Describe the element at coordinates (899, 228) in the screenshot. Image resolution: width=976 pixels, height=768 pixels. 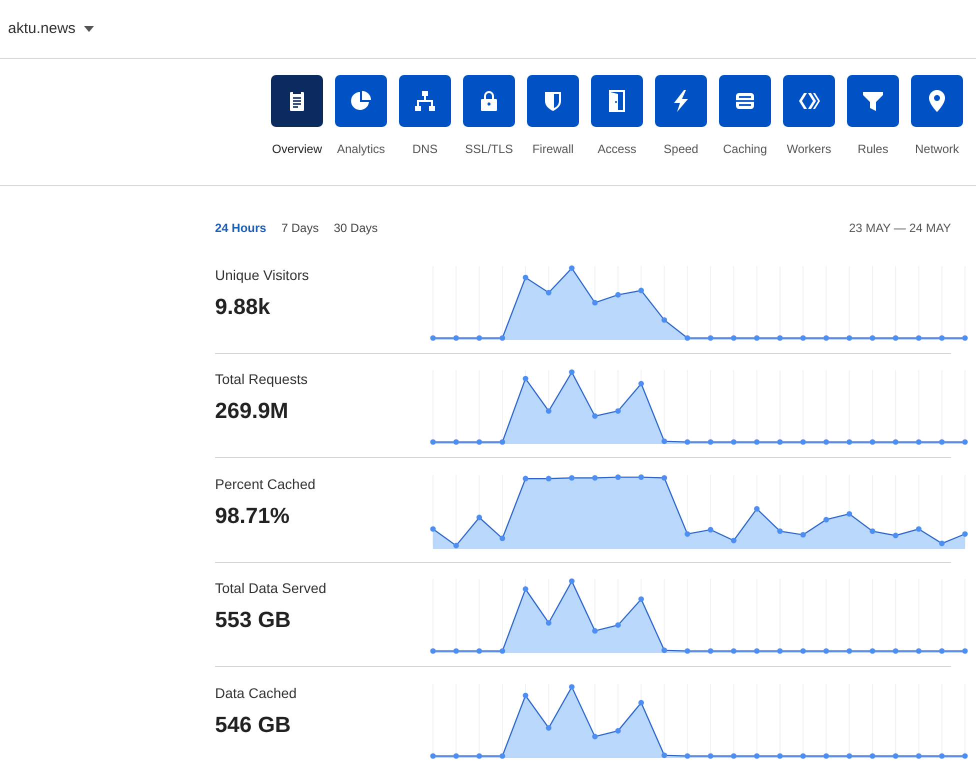
I see `date-range: 23 MAY — 24 MAY` at that location.